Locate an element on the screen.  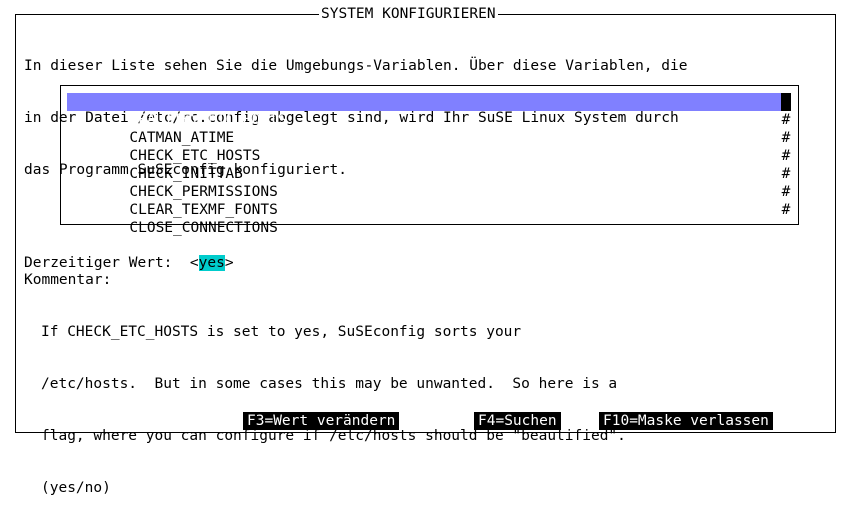
list-item-close-connections: CLOSE_CONNECTIONS # is located at coordinates (429, 218).